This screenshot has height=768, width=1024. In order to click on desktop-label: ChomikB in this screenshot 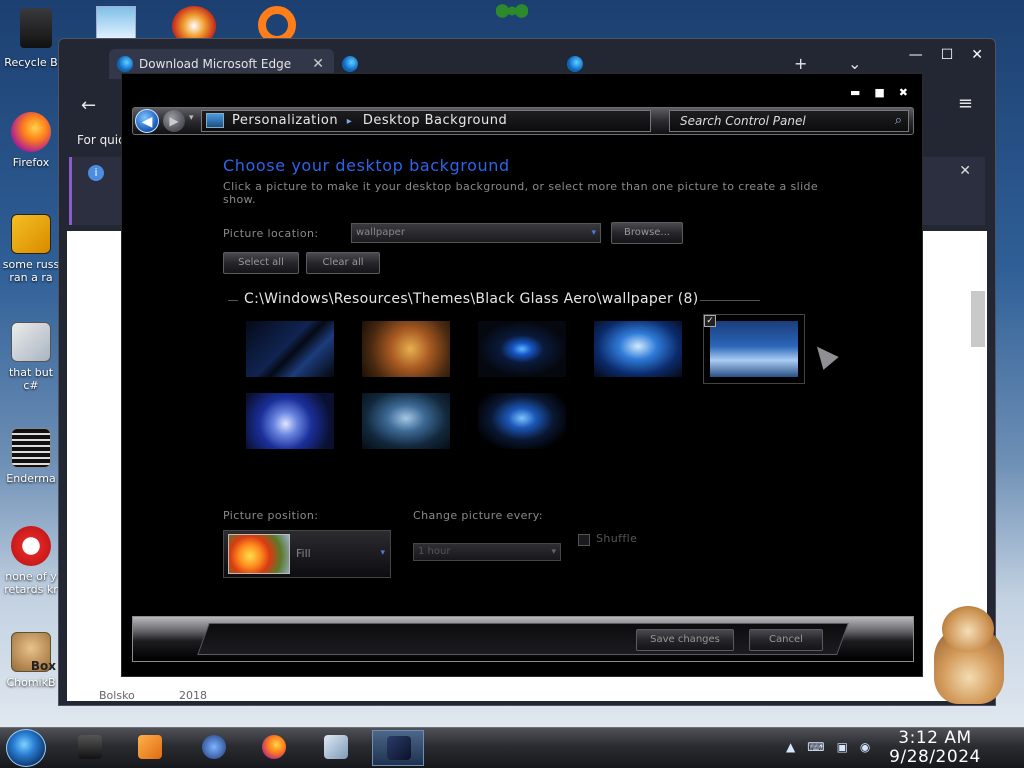, I will do `click(31, 682)`.